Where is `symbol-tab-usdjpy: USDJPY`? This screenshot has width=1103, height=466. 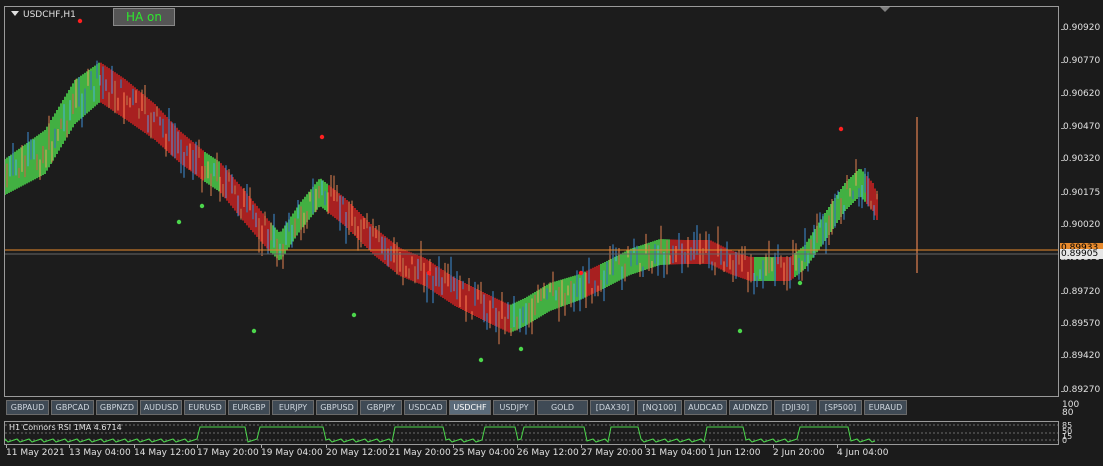
symbol-tab-usdjpy: USDJPY is located at coordinates (514, 407).